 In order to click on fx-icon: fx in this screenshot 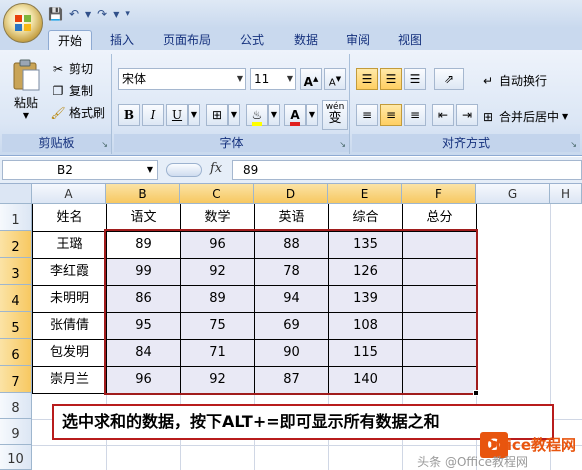, I will do `click(216, 168)`.